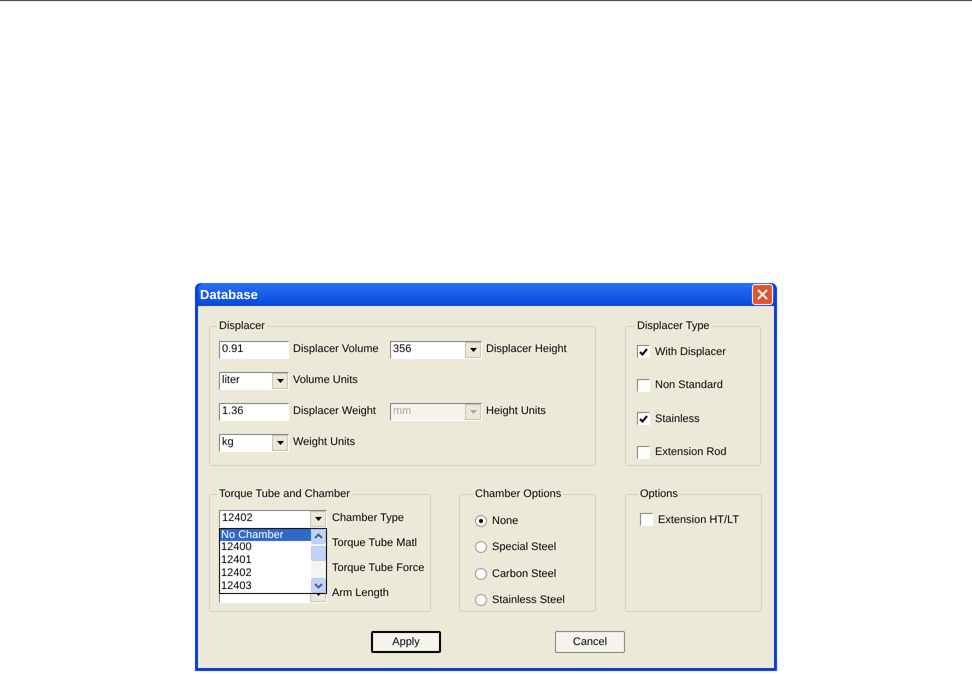 Image resolution: width=972 pixels, height=674 pixels. I want to click on list-item: 12401, so click(265, 560).